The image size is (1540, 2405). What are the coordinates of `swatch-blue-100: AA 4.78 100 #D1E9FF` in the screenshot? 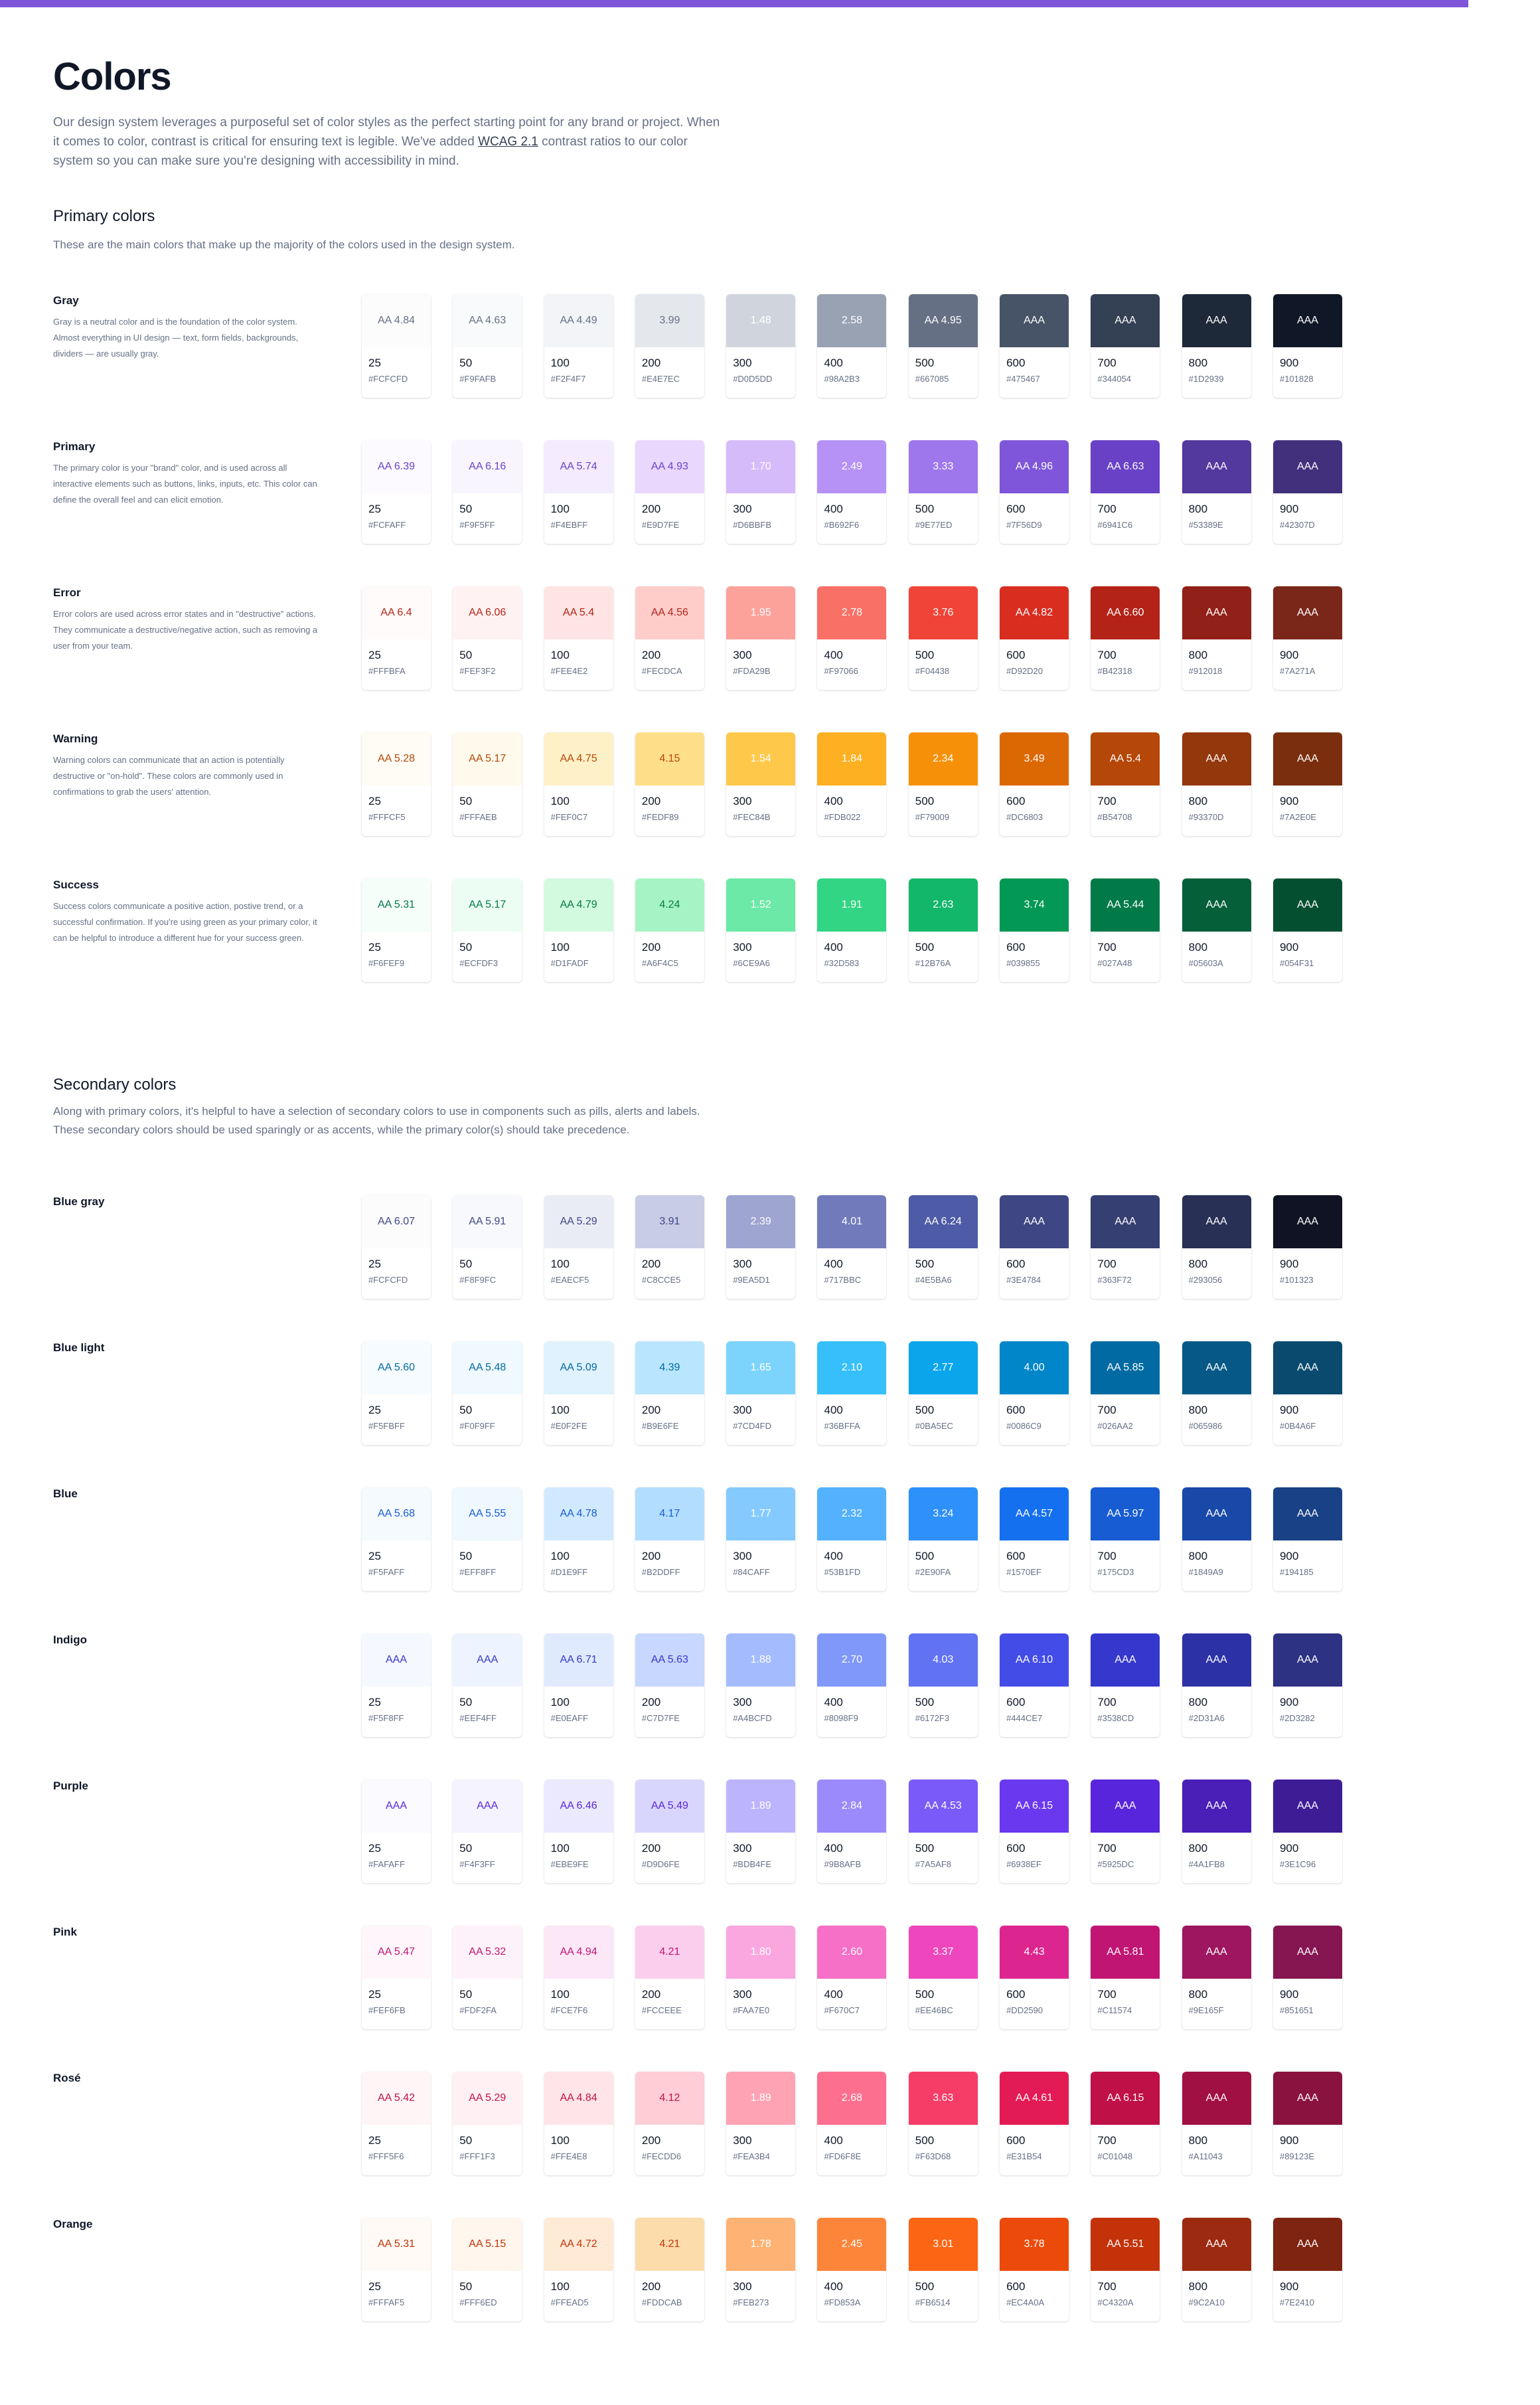 It's located at (578, 1539).